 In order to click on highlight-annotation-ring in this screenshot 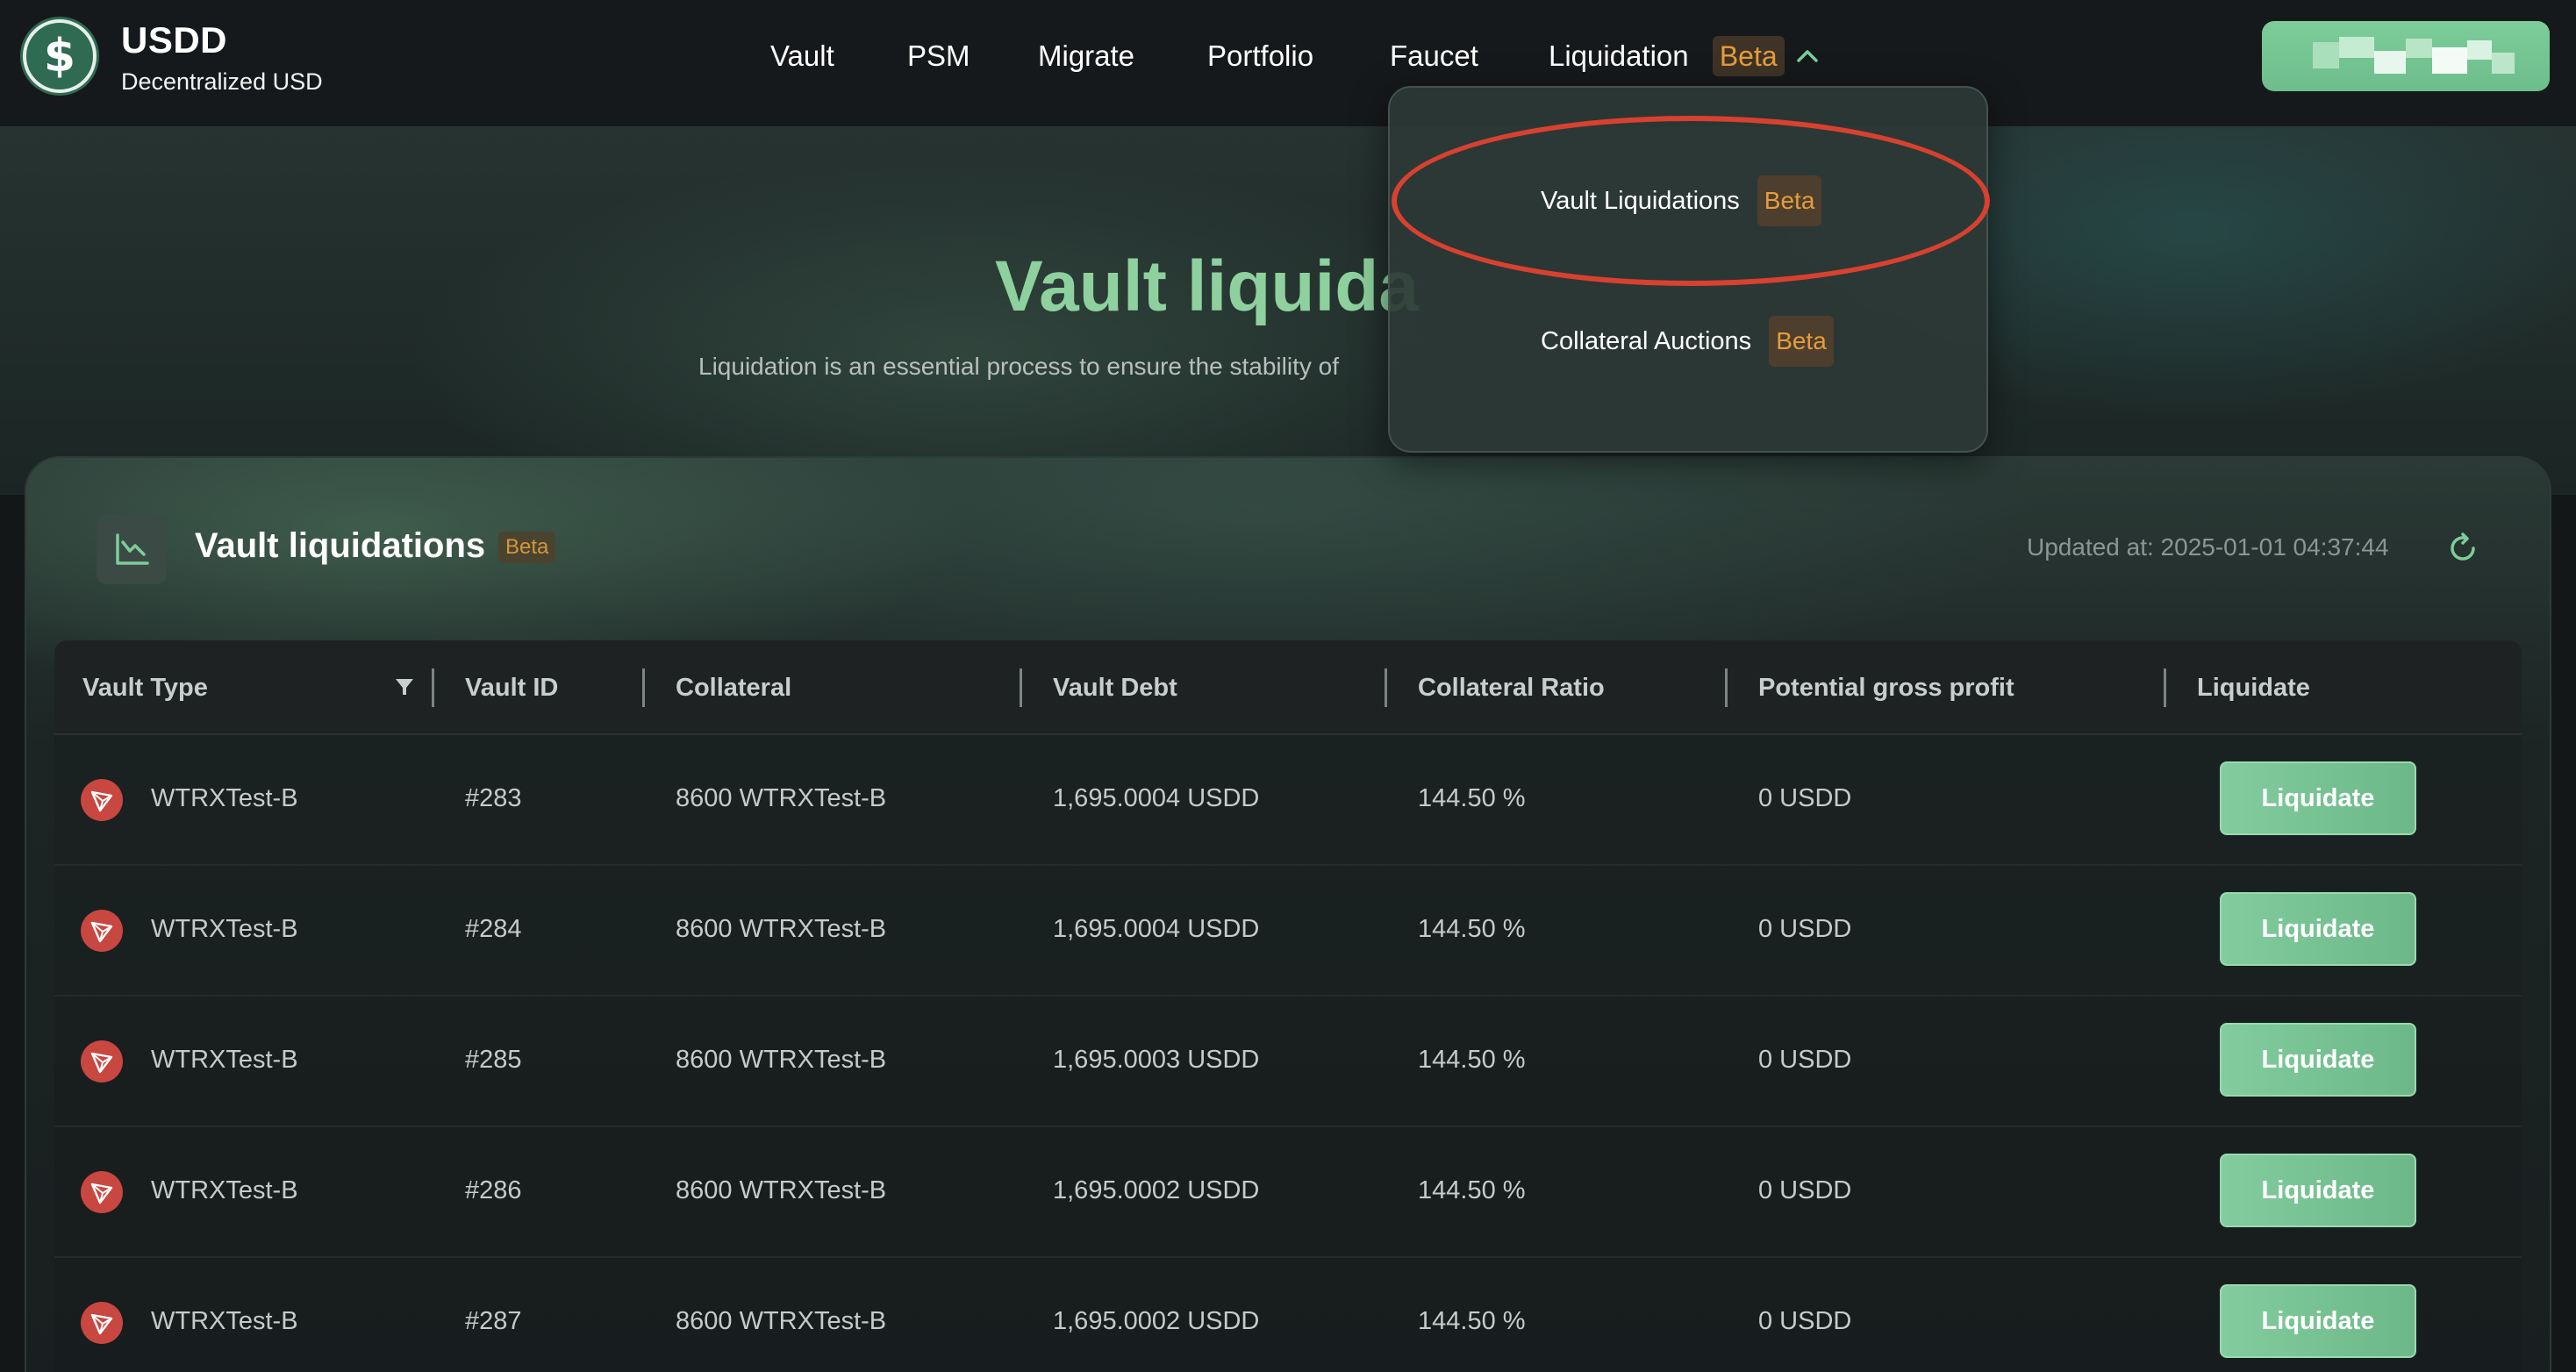, I will do `click(1691, 201)`.